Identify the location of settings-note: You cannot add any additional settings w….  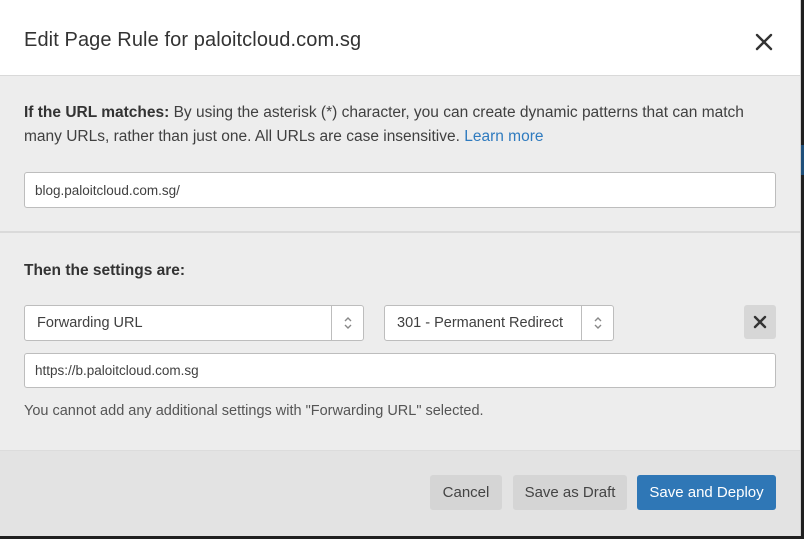
(254, 411).